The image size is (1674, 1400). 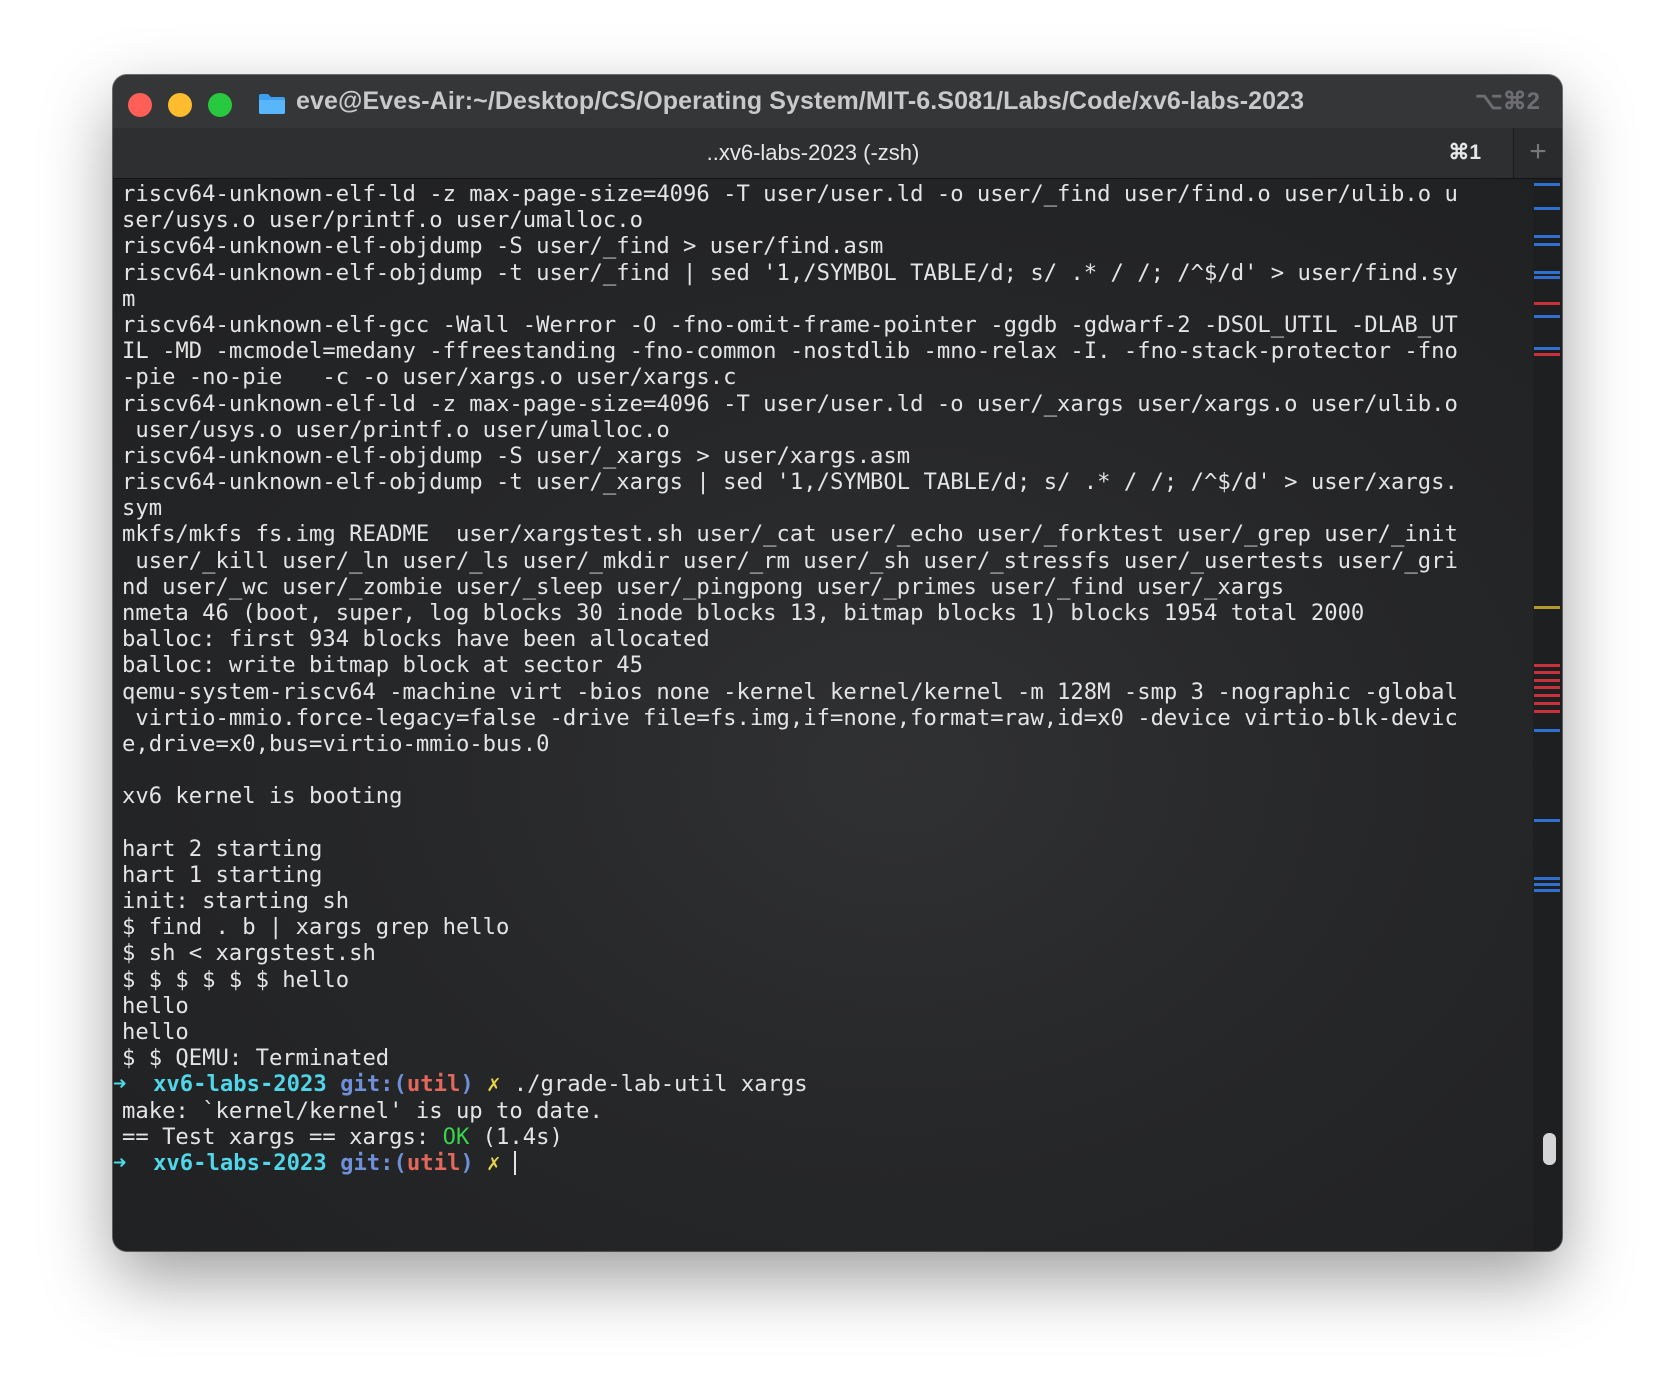 I want to click on scrollbar, so click(x=1547, y=715).